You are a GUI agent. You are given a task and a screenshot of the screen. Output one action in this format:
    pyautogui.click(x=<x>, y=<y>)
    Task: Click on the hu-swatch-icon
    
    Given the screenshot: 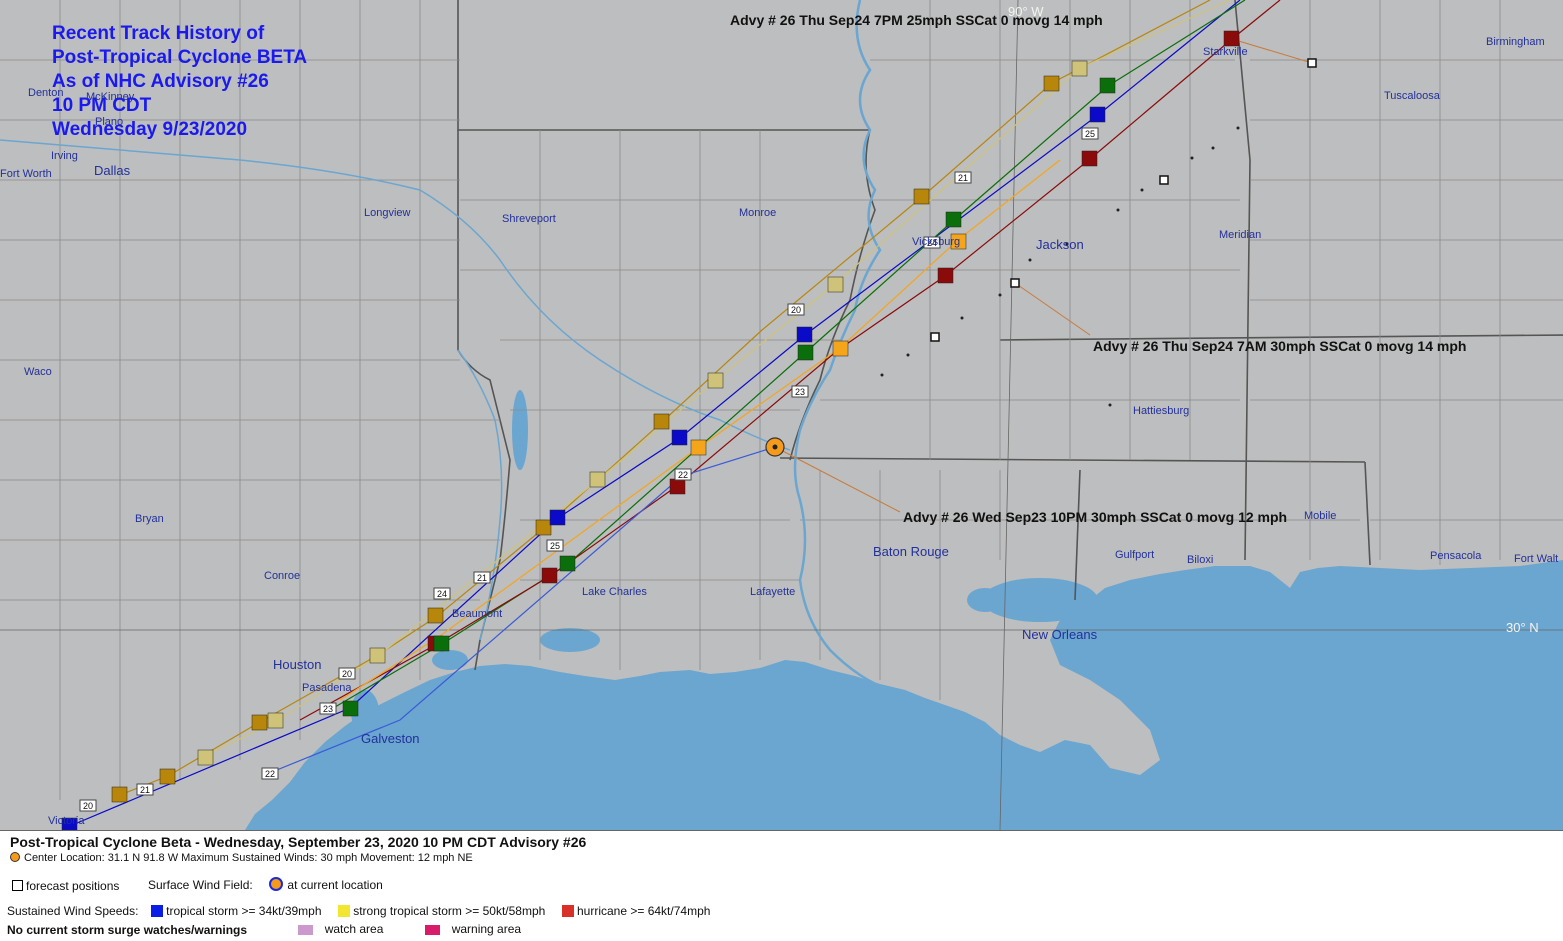 What is the action you would take?
    pyautogui.click(x=568, y=911)
    